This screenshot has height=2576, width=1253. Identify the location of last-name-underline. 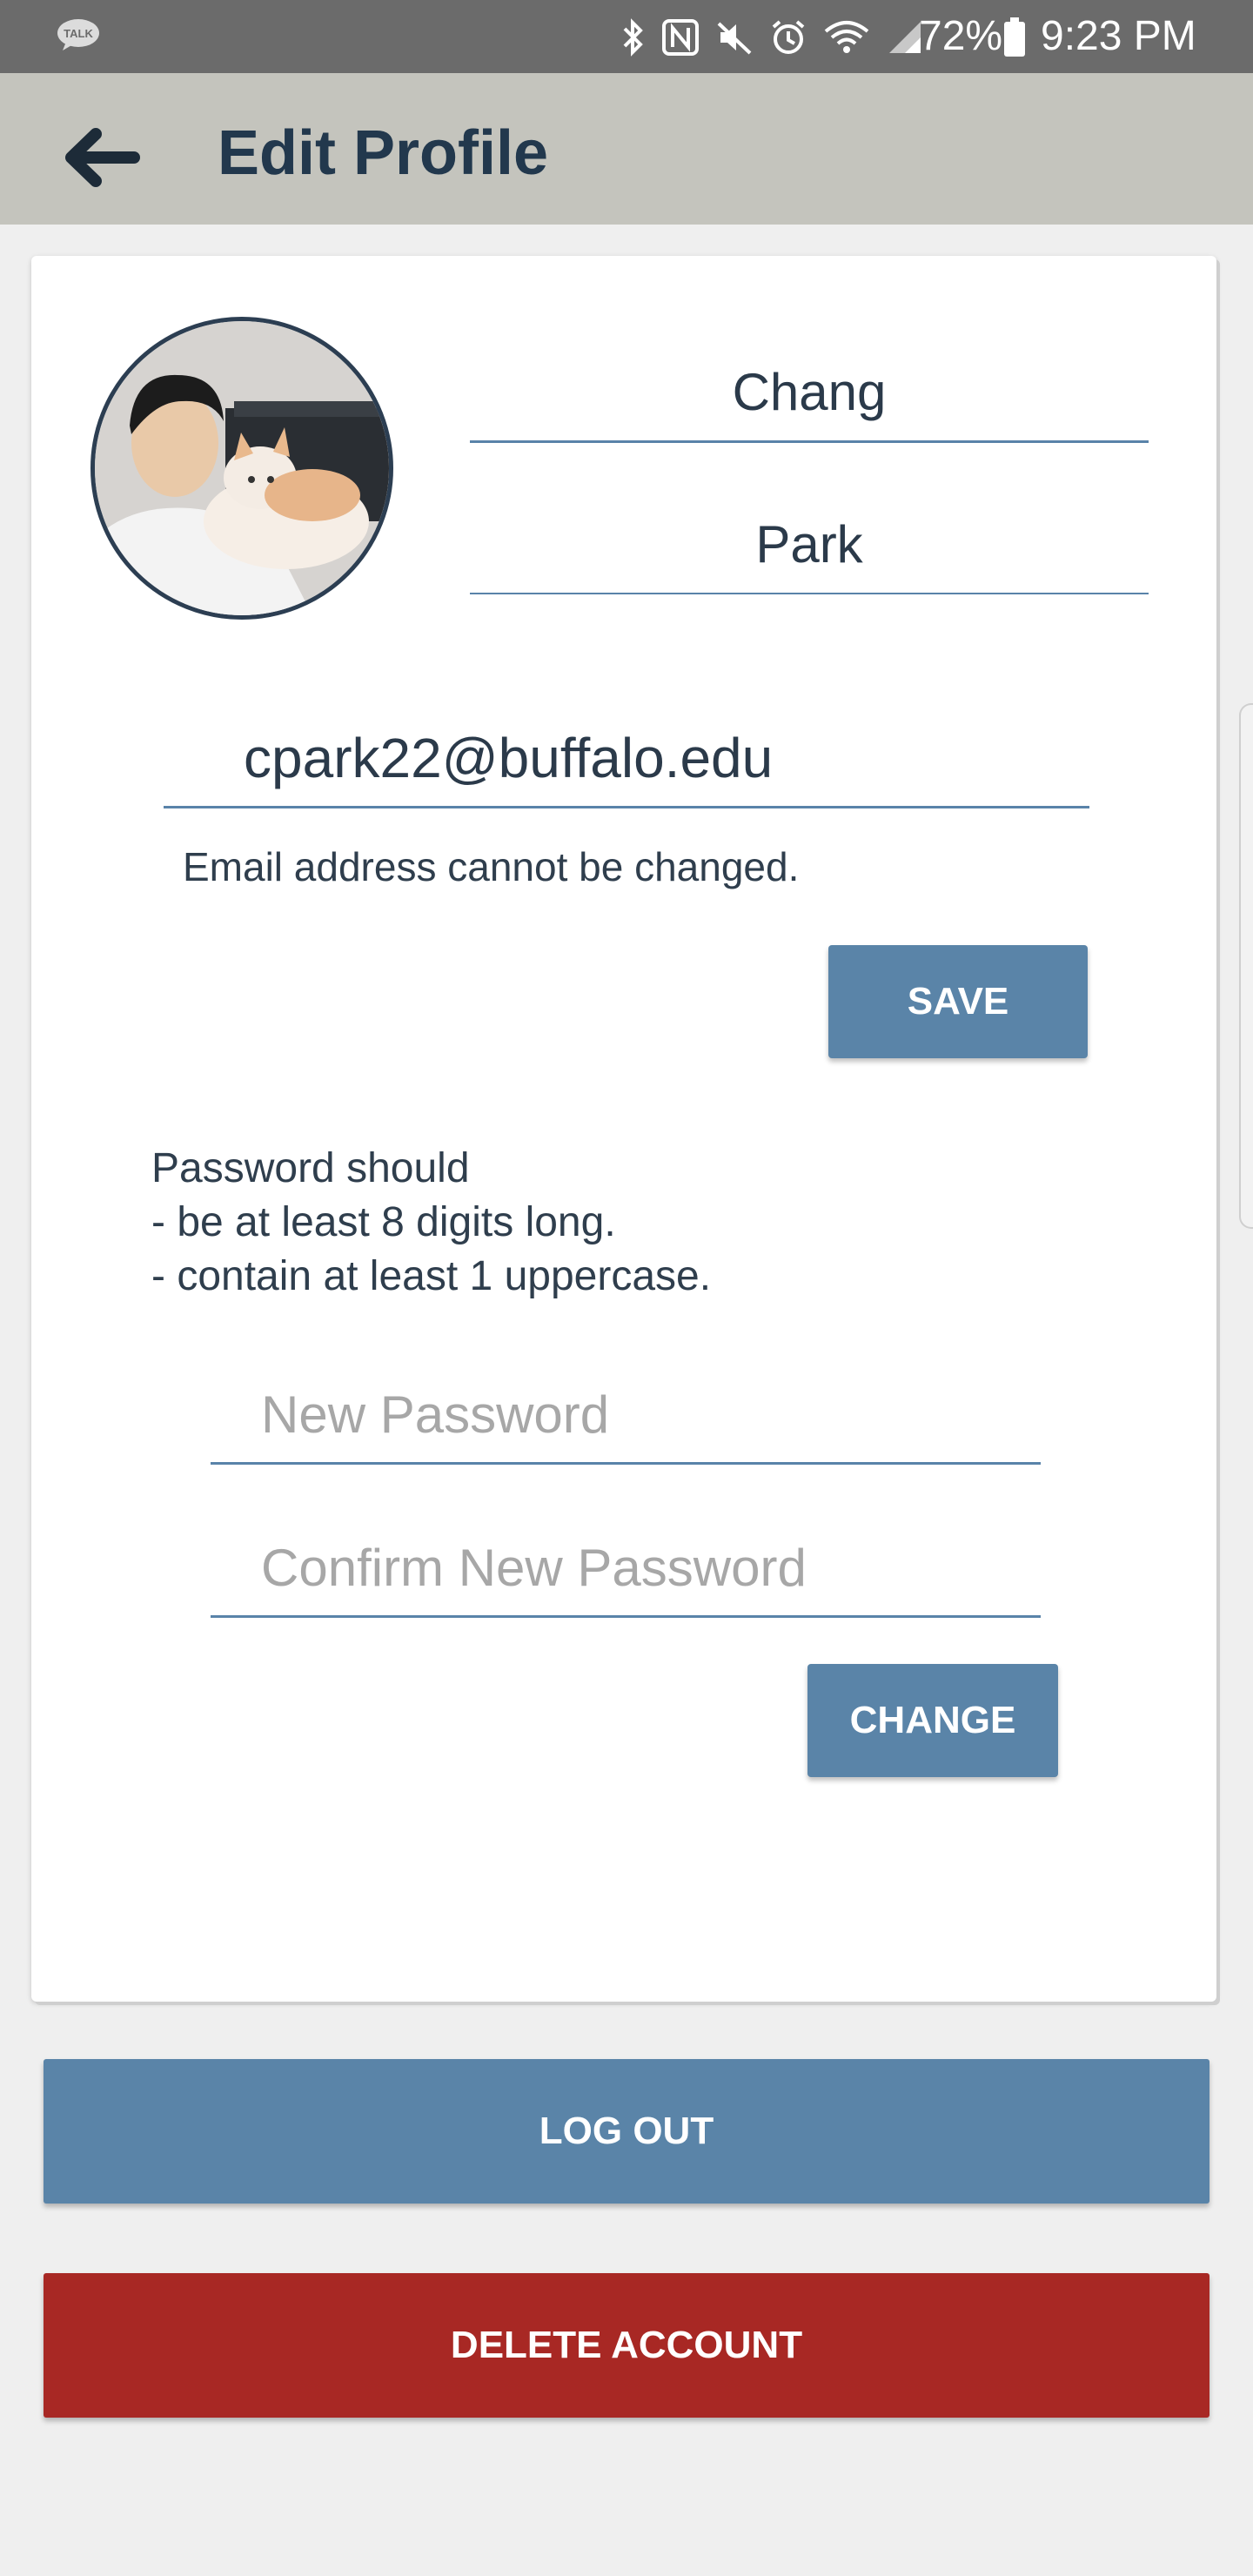
(809, 593).